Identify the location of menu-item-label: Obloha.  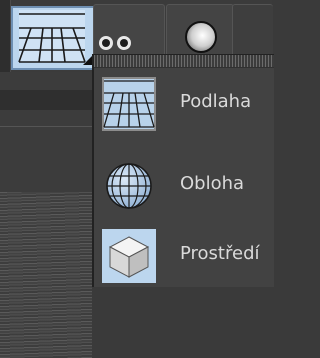
(212, 183).